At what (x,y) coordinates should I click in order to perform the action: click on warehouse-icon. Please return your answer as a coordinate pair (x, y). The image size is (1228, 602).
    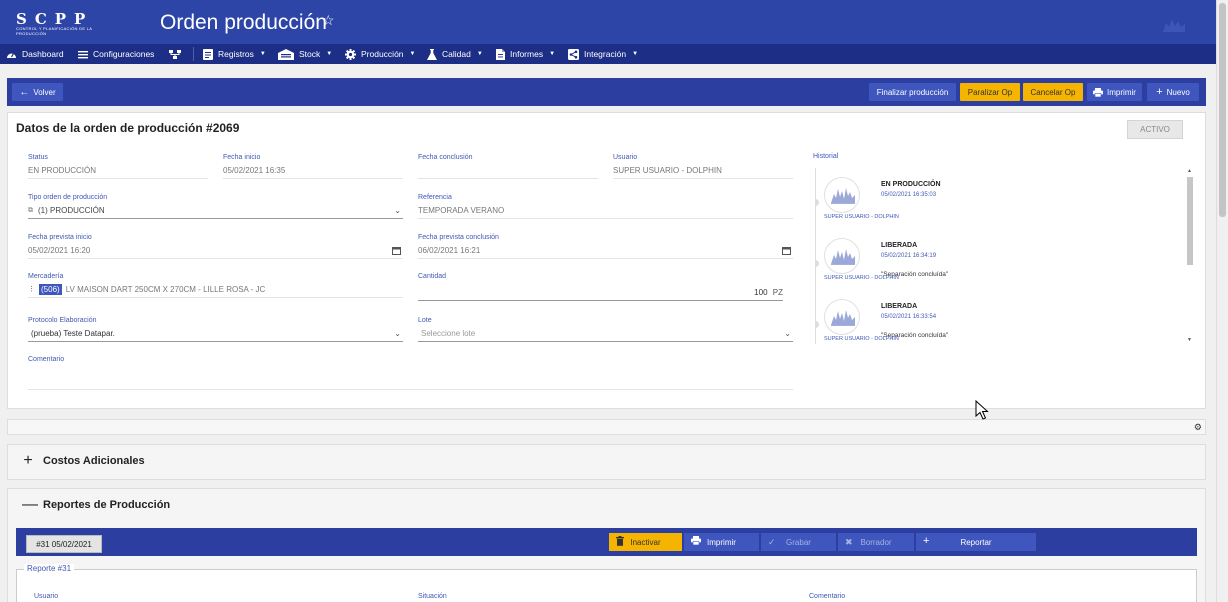
    Looking at the image, I should click on (286, 54).